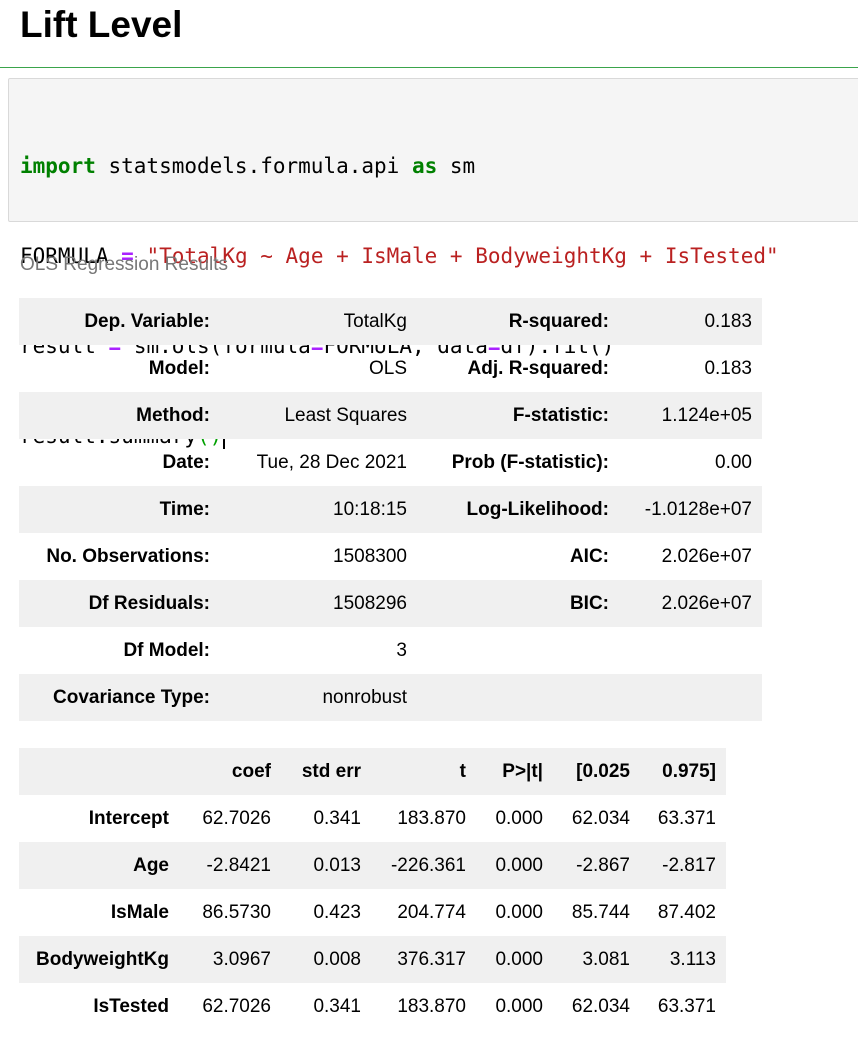  Describe the element at coordinates (519, 509) in the screenshot. I see `summary-label: Log-Likelihood:` at that location.